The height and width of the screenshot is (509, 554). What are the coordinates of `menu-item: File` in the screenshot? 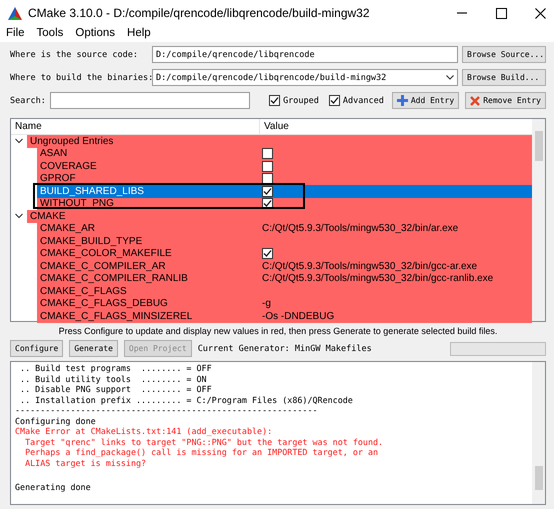 It's located at (15, 33).